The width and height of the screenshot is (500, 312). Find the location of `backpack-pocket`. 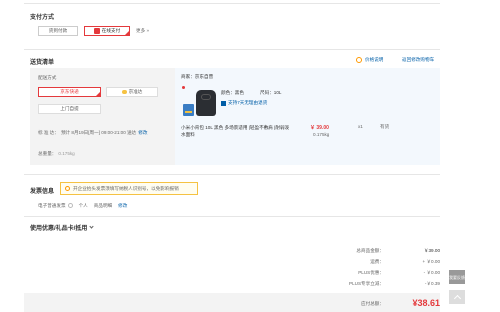

backpack-pocket is located at coordinates (206, 97).